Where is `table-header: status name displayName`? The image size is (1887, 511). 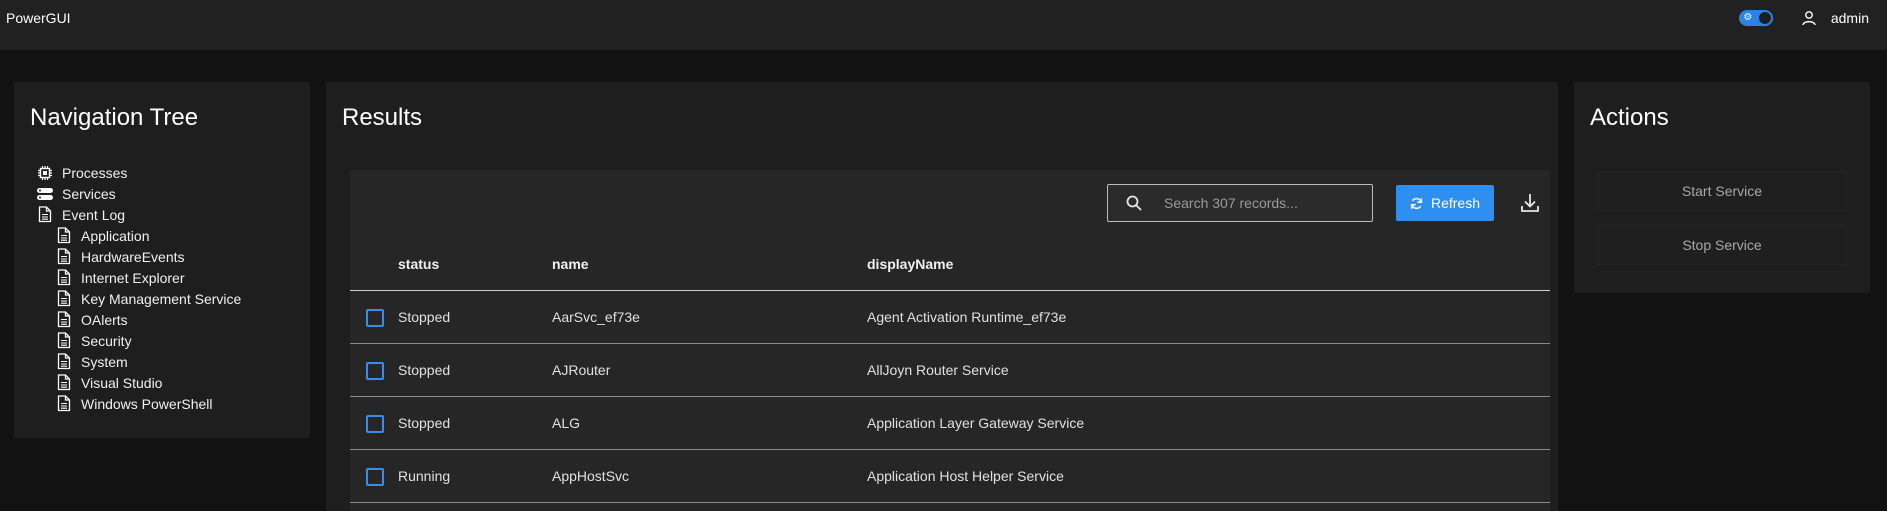
table-header: status name displayName is located at coordinates (950, 264).